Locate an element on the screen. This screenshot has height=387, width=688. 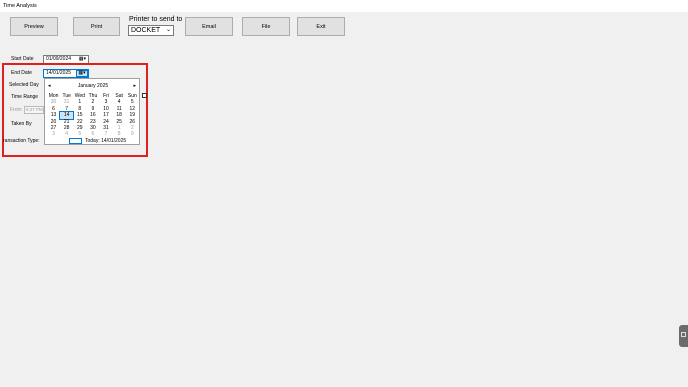
email-button: Email is located at coordinates (209, 26).